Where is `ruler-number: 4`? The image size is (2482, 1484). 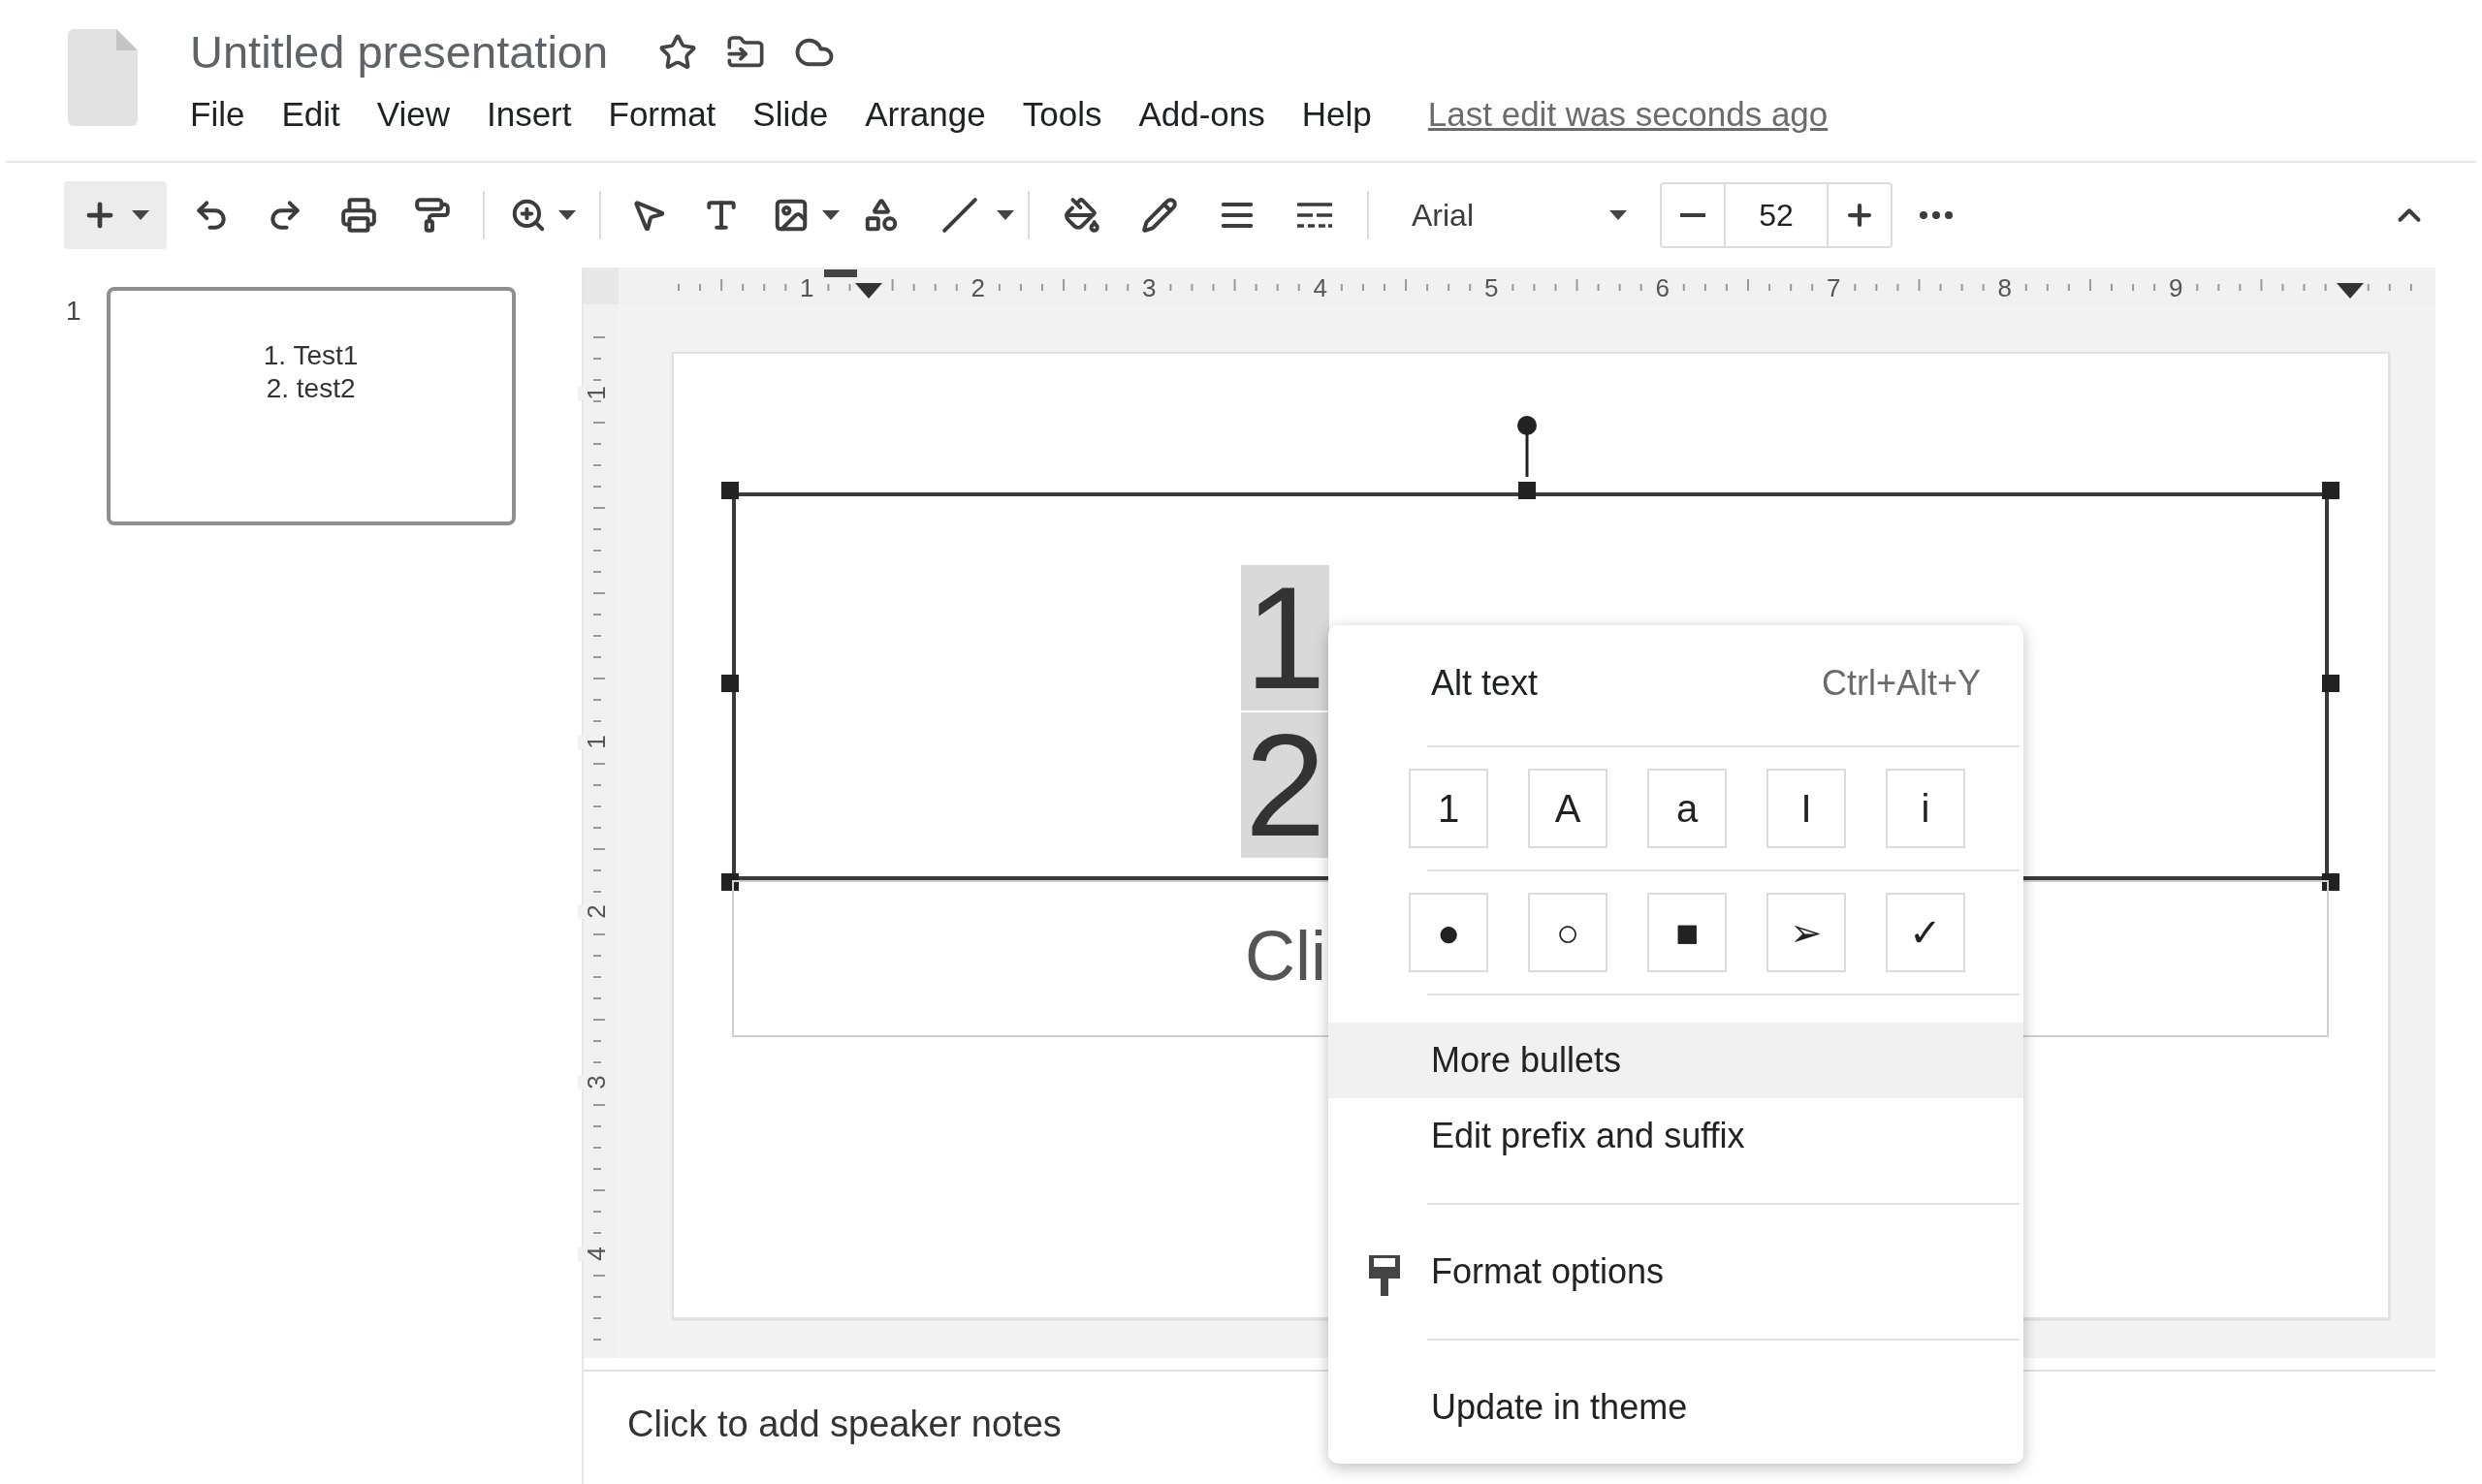 ruler-number: 4 is located at coordinates (1320, 288).